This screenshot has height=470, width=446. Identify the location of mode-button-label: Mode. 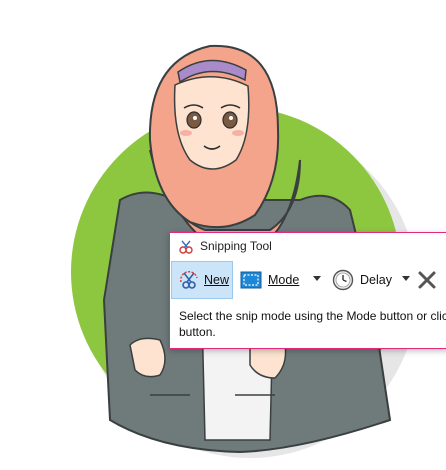
(284, 280).